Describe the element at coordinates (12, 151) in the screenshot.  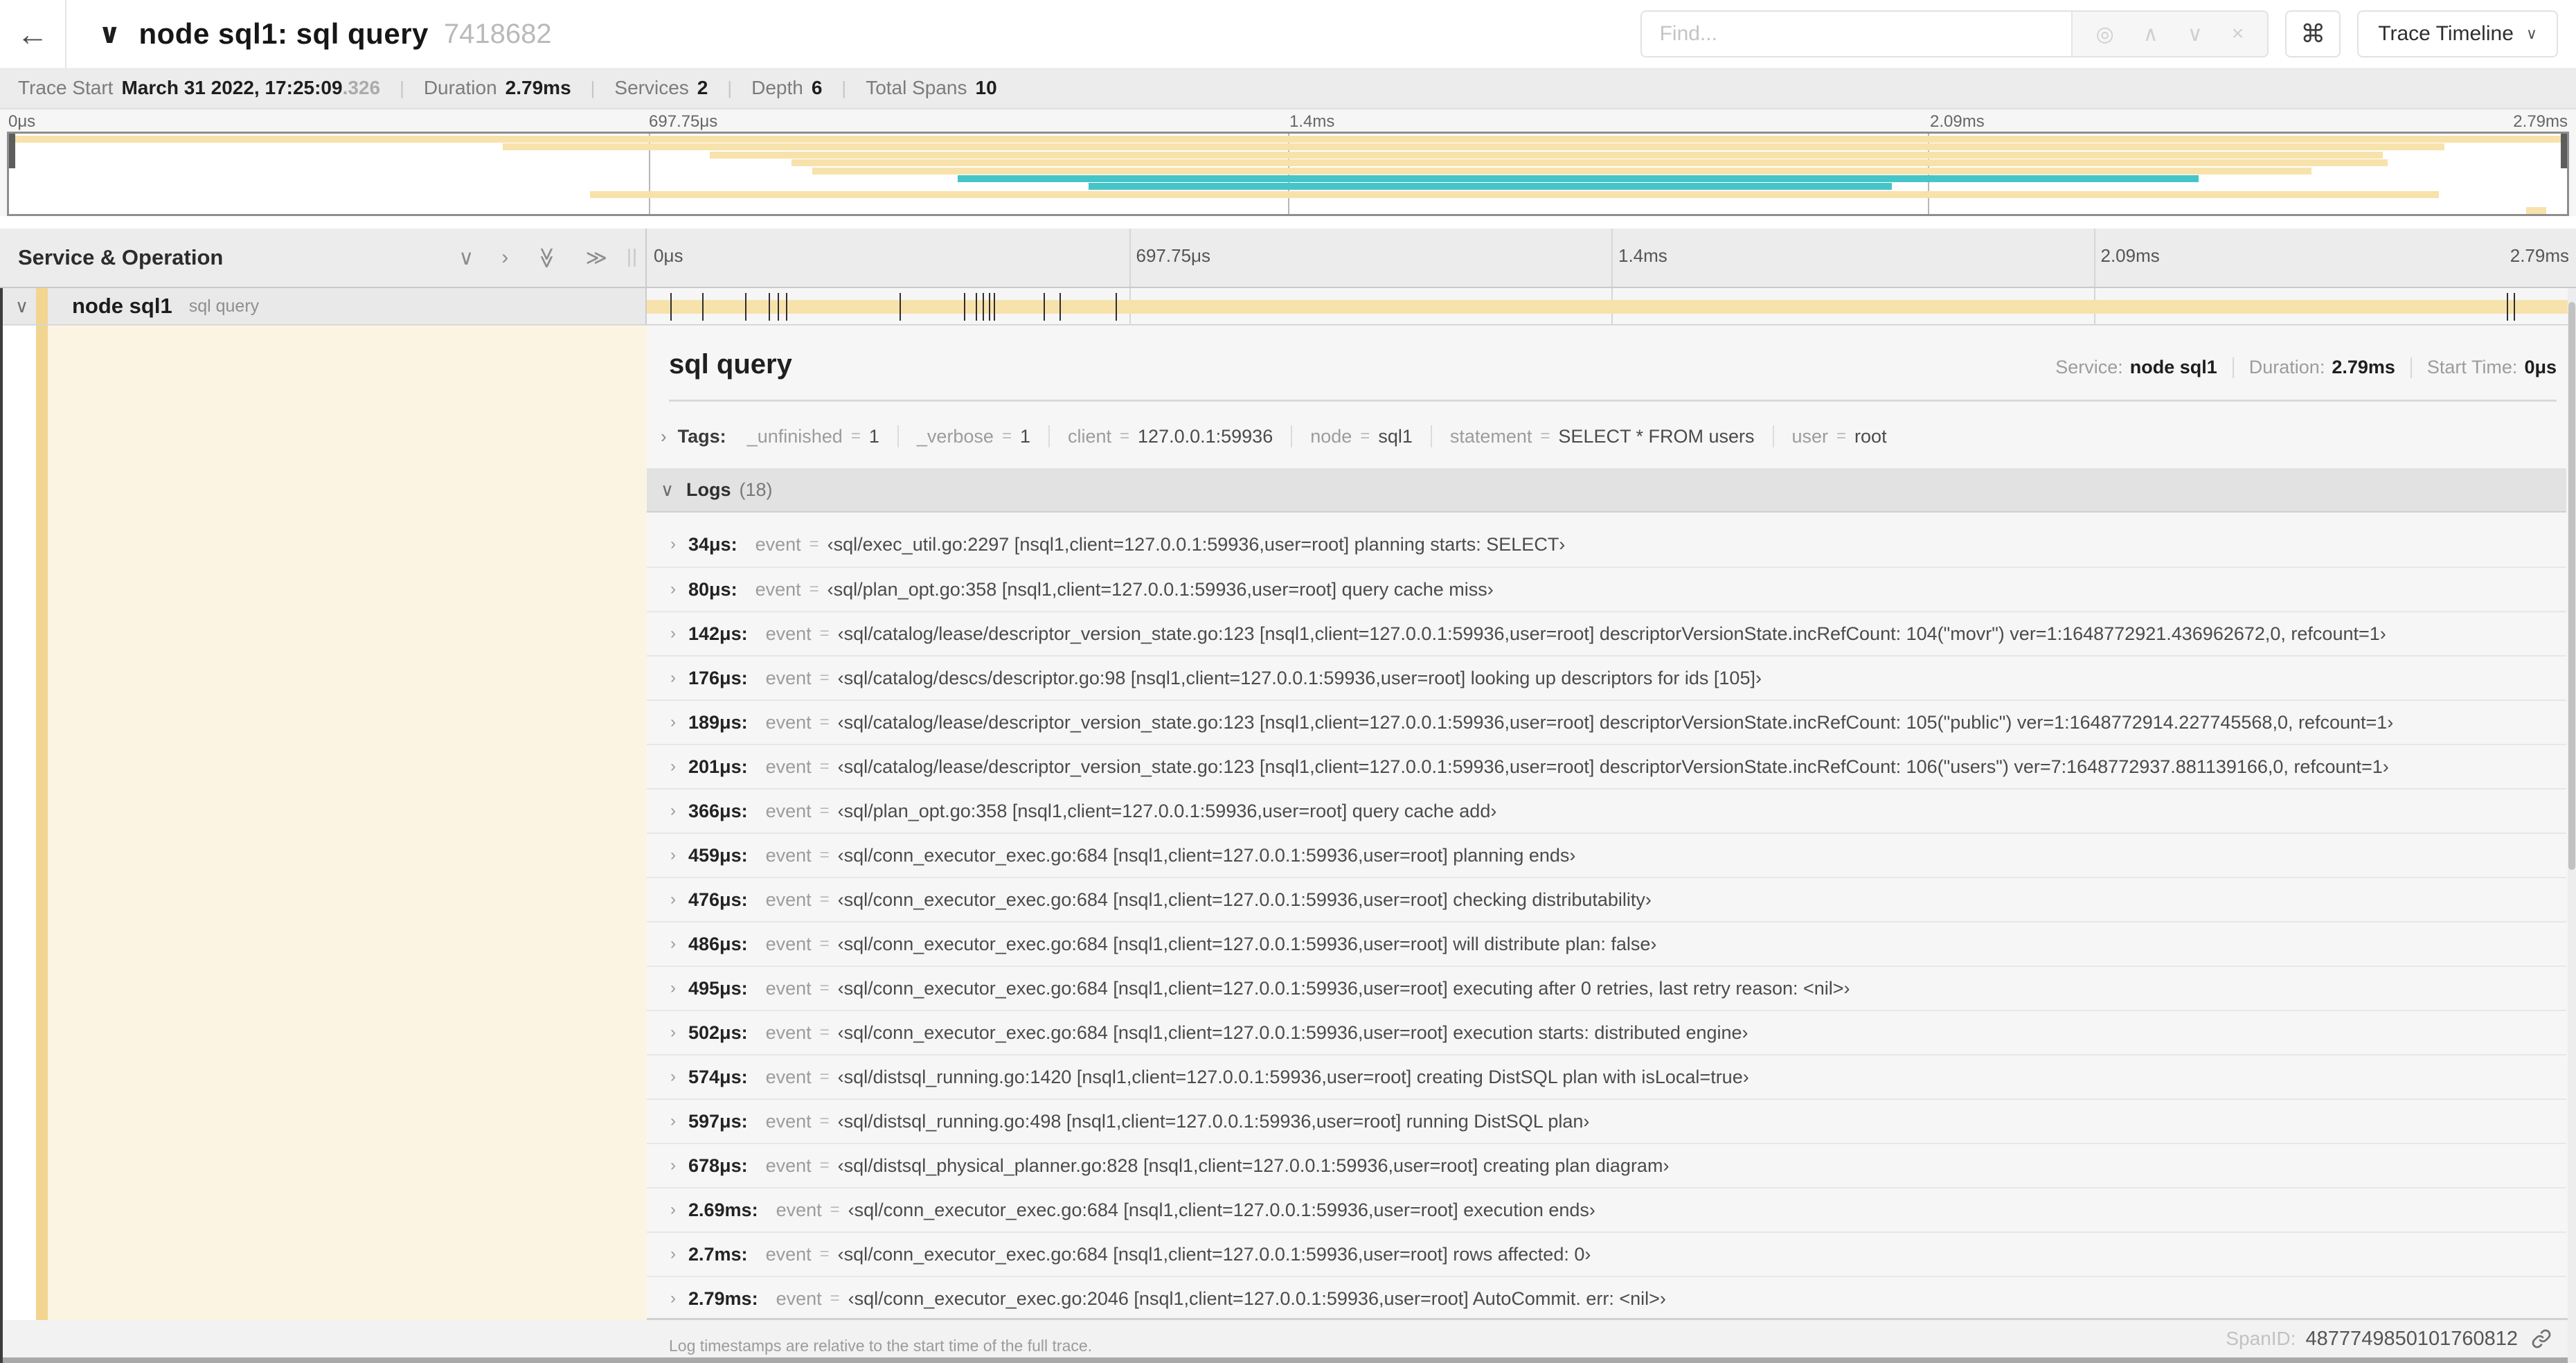
I see `minimap-left-scrub-handle` at that location.